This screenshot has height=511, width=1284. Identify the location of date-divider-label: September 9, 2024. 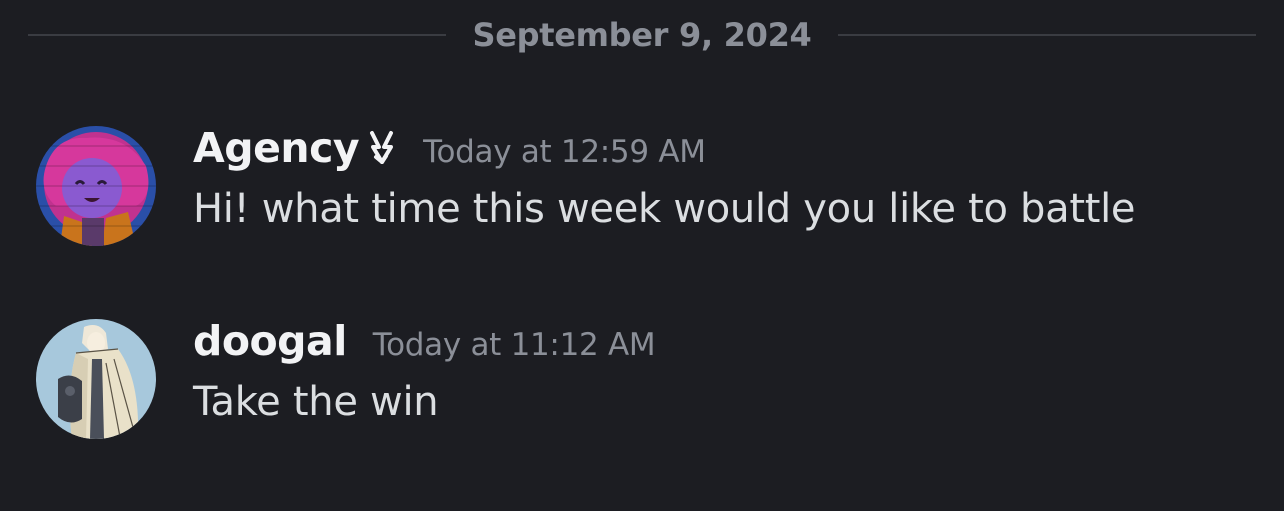
(642, 35).